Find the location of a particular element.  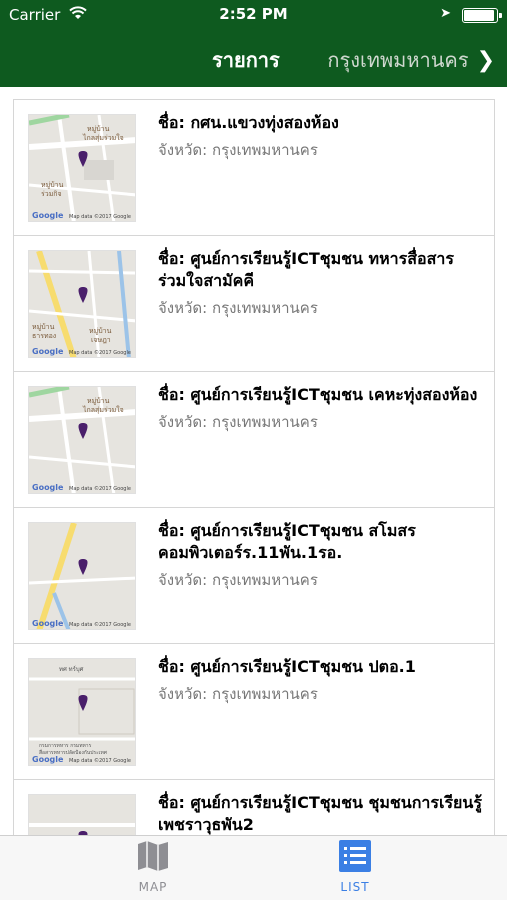

status-bar: Carrier 2:52 PM ➤ is located at coordinates (253, 15).